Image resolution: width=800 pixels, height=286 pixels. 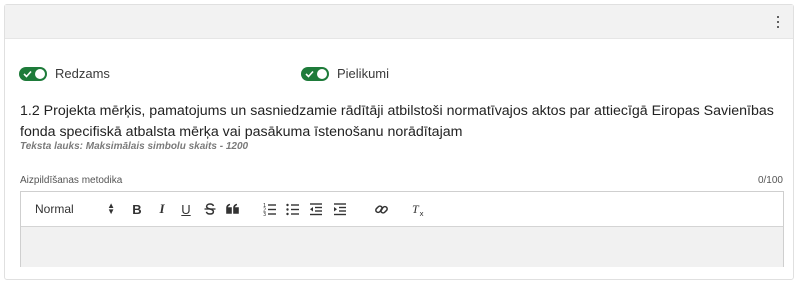 What do you see at coordinates (340, 209) in the screenshot?
I see `indent-icon` at bounding box center [340, 209].